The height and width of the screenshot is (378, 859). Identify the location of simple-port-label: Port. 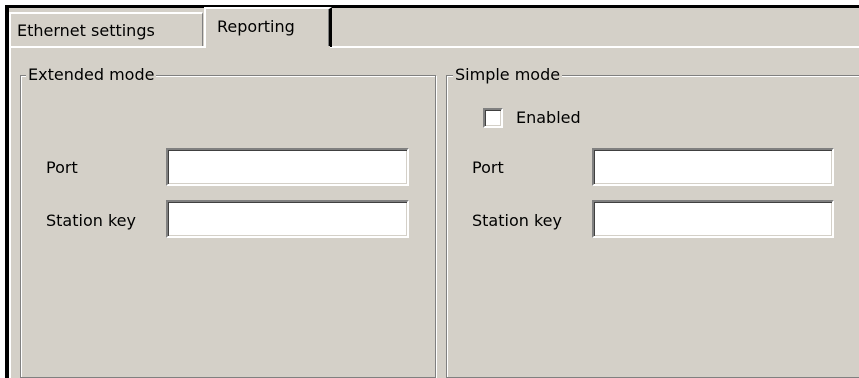
(488, 167).